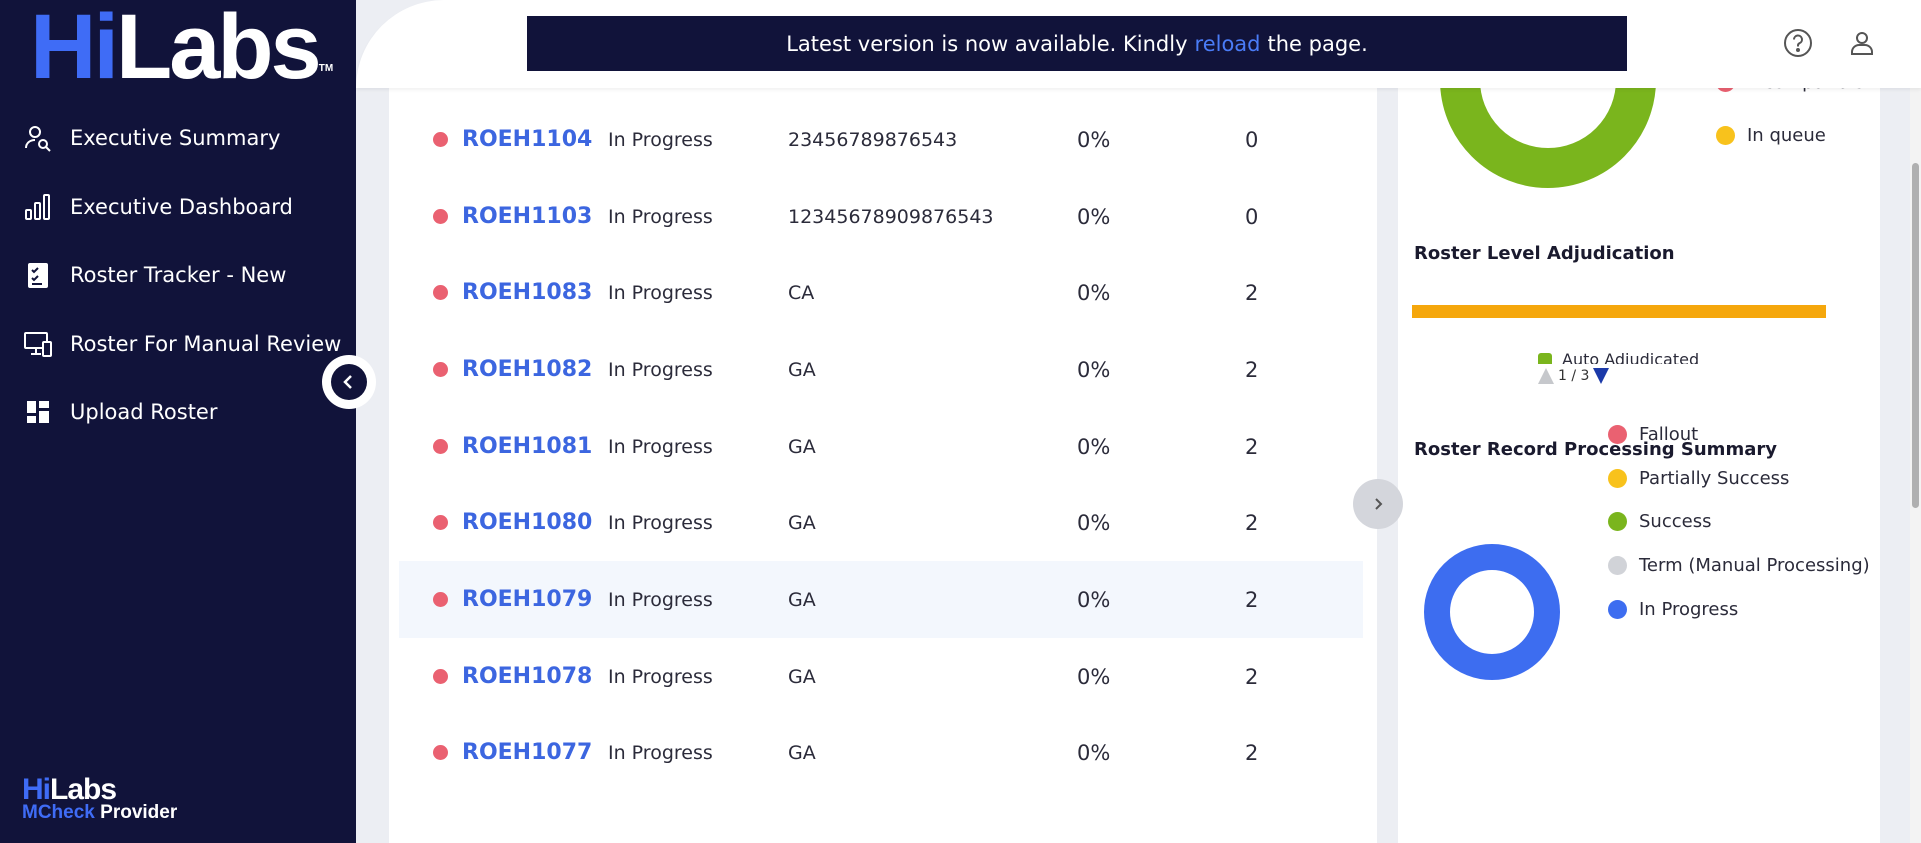 Image resolution: width=1921 pixels, height=843 pixels. What do you see at coordinates (100, 799) in the screenshot?
I see `mcheck-provider-logo: HiLabs MCheck Provider` at bounding box center [100, 799].